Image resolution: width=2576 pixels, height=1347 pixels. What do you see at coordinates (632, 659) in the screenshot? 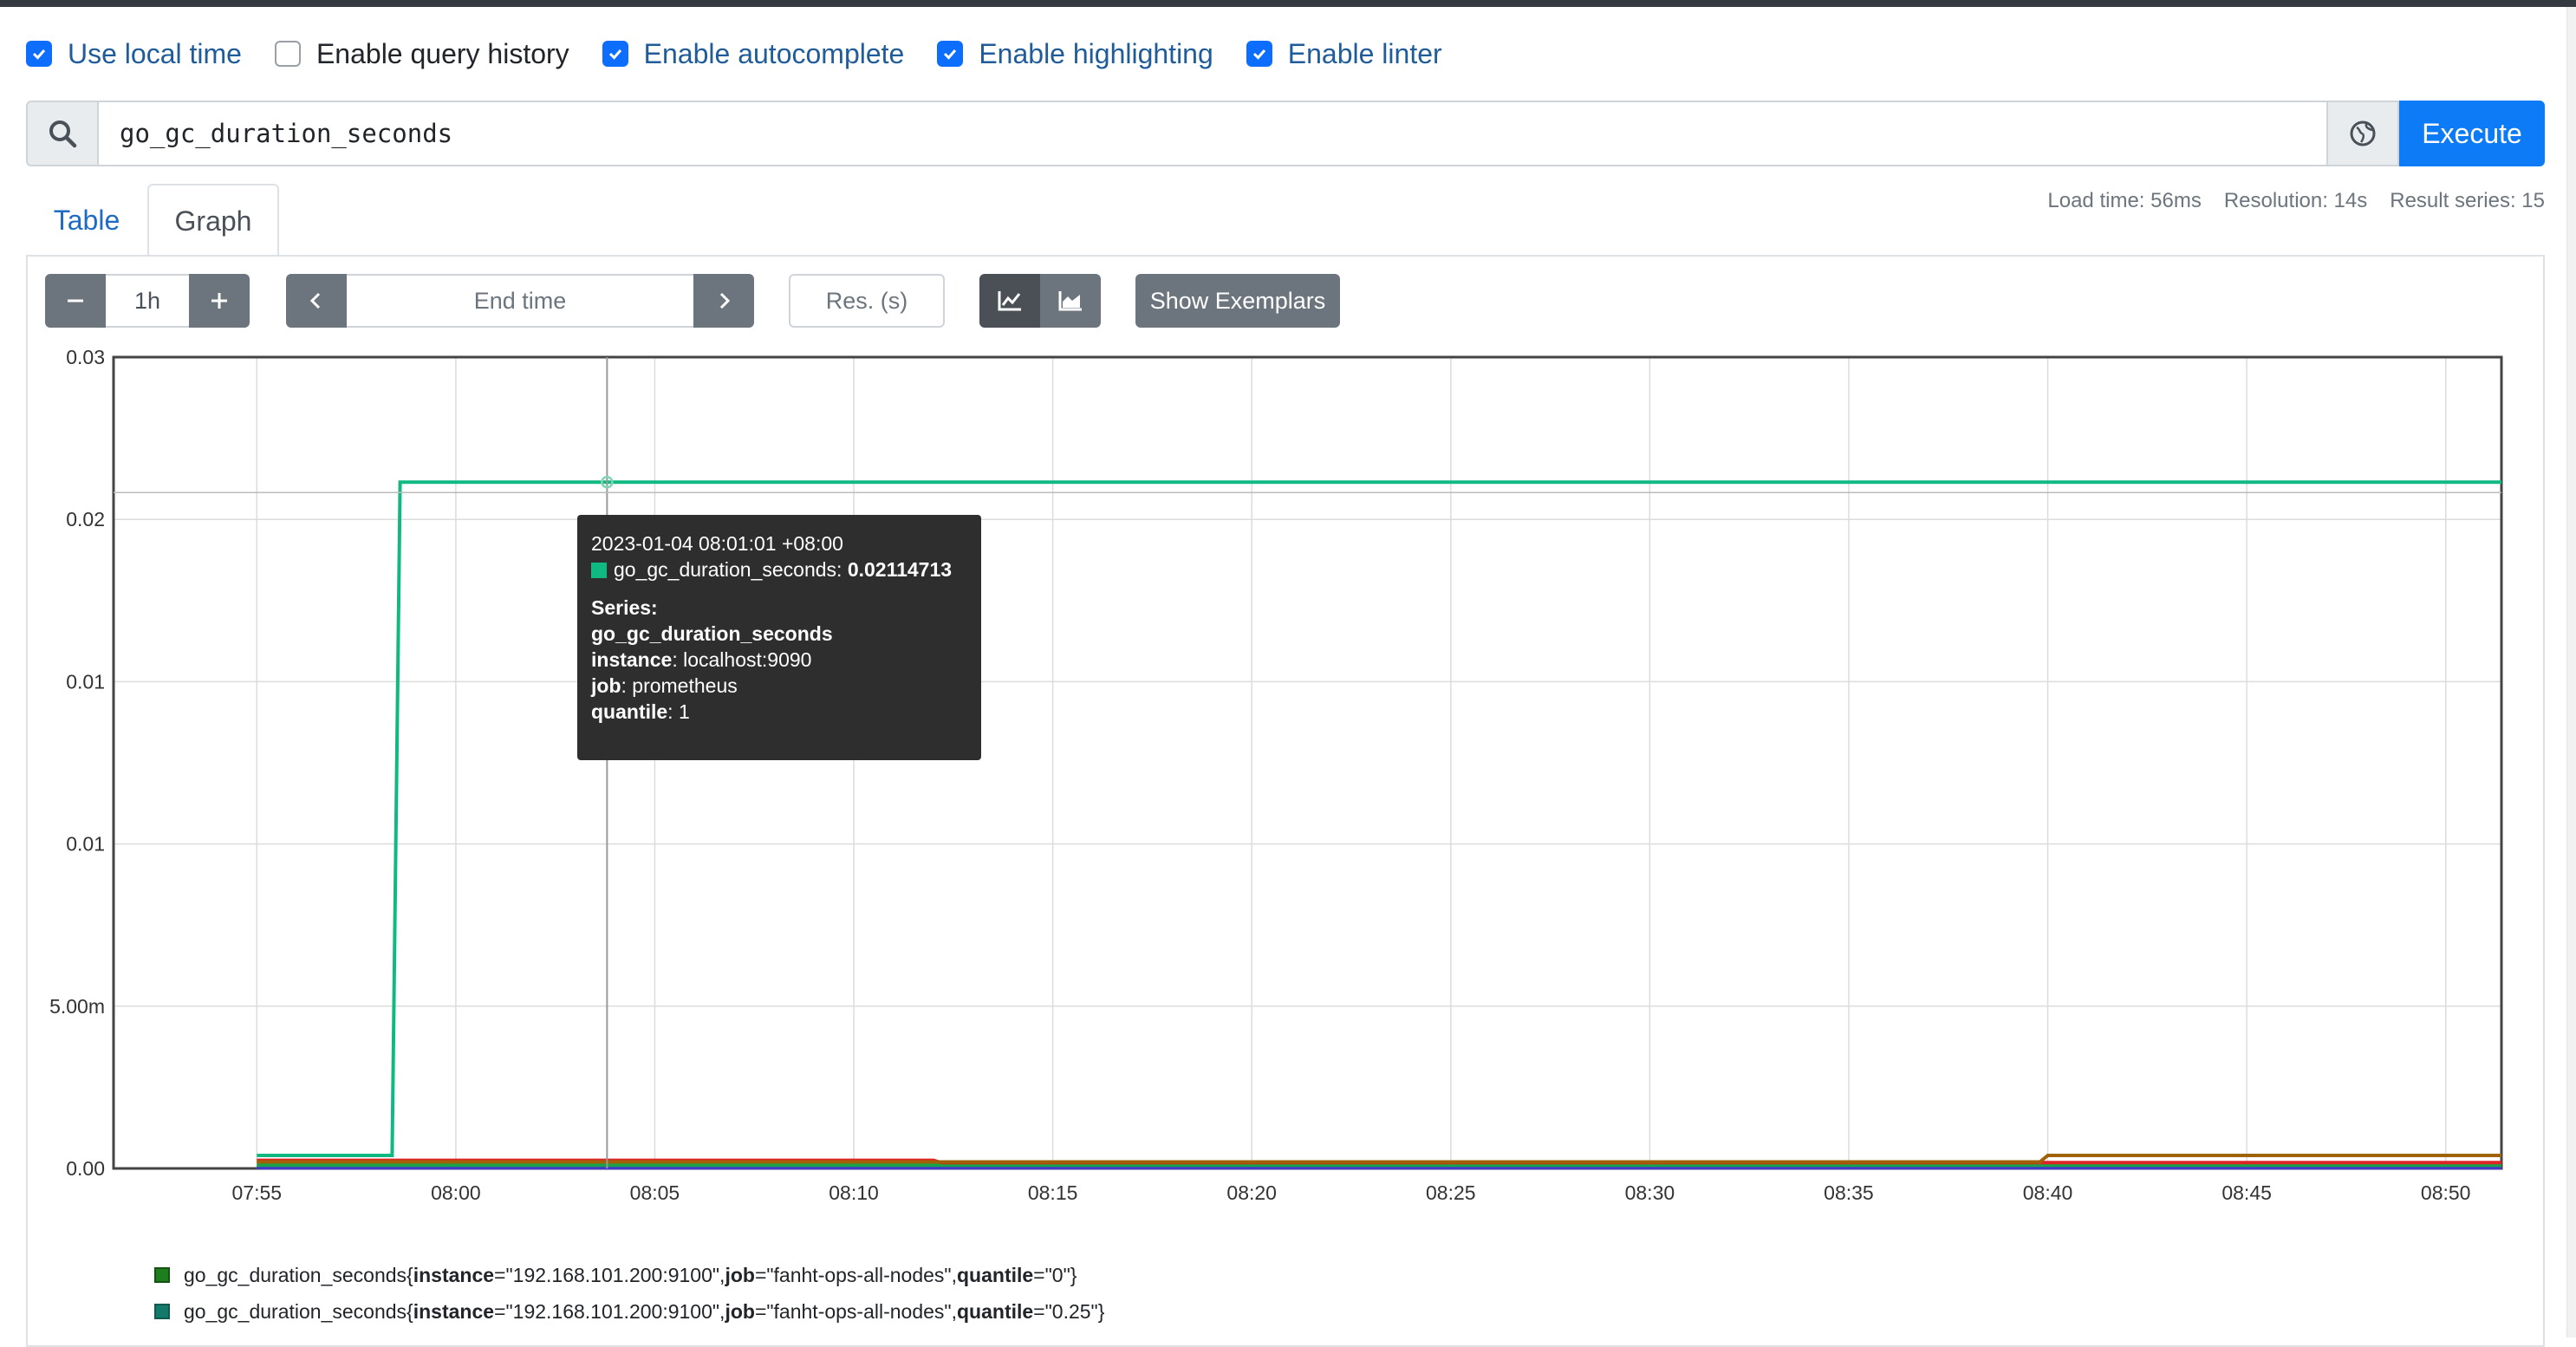
I see `tooltip-label-key: instance` at bounding box center [632, 659].